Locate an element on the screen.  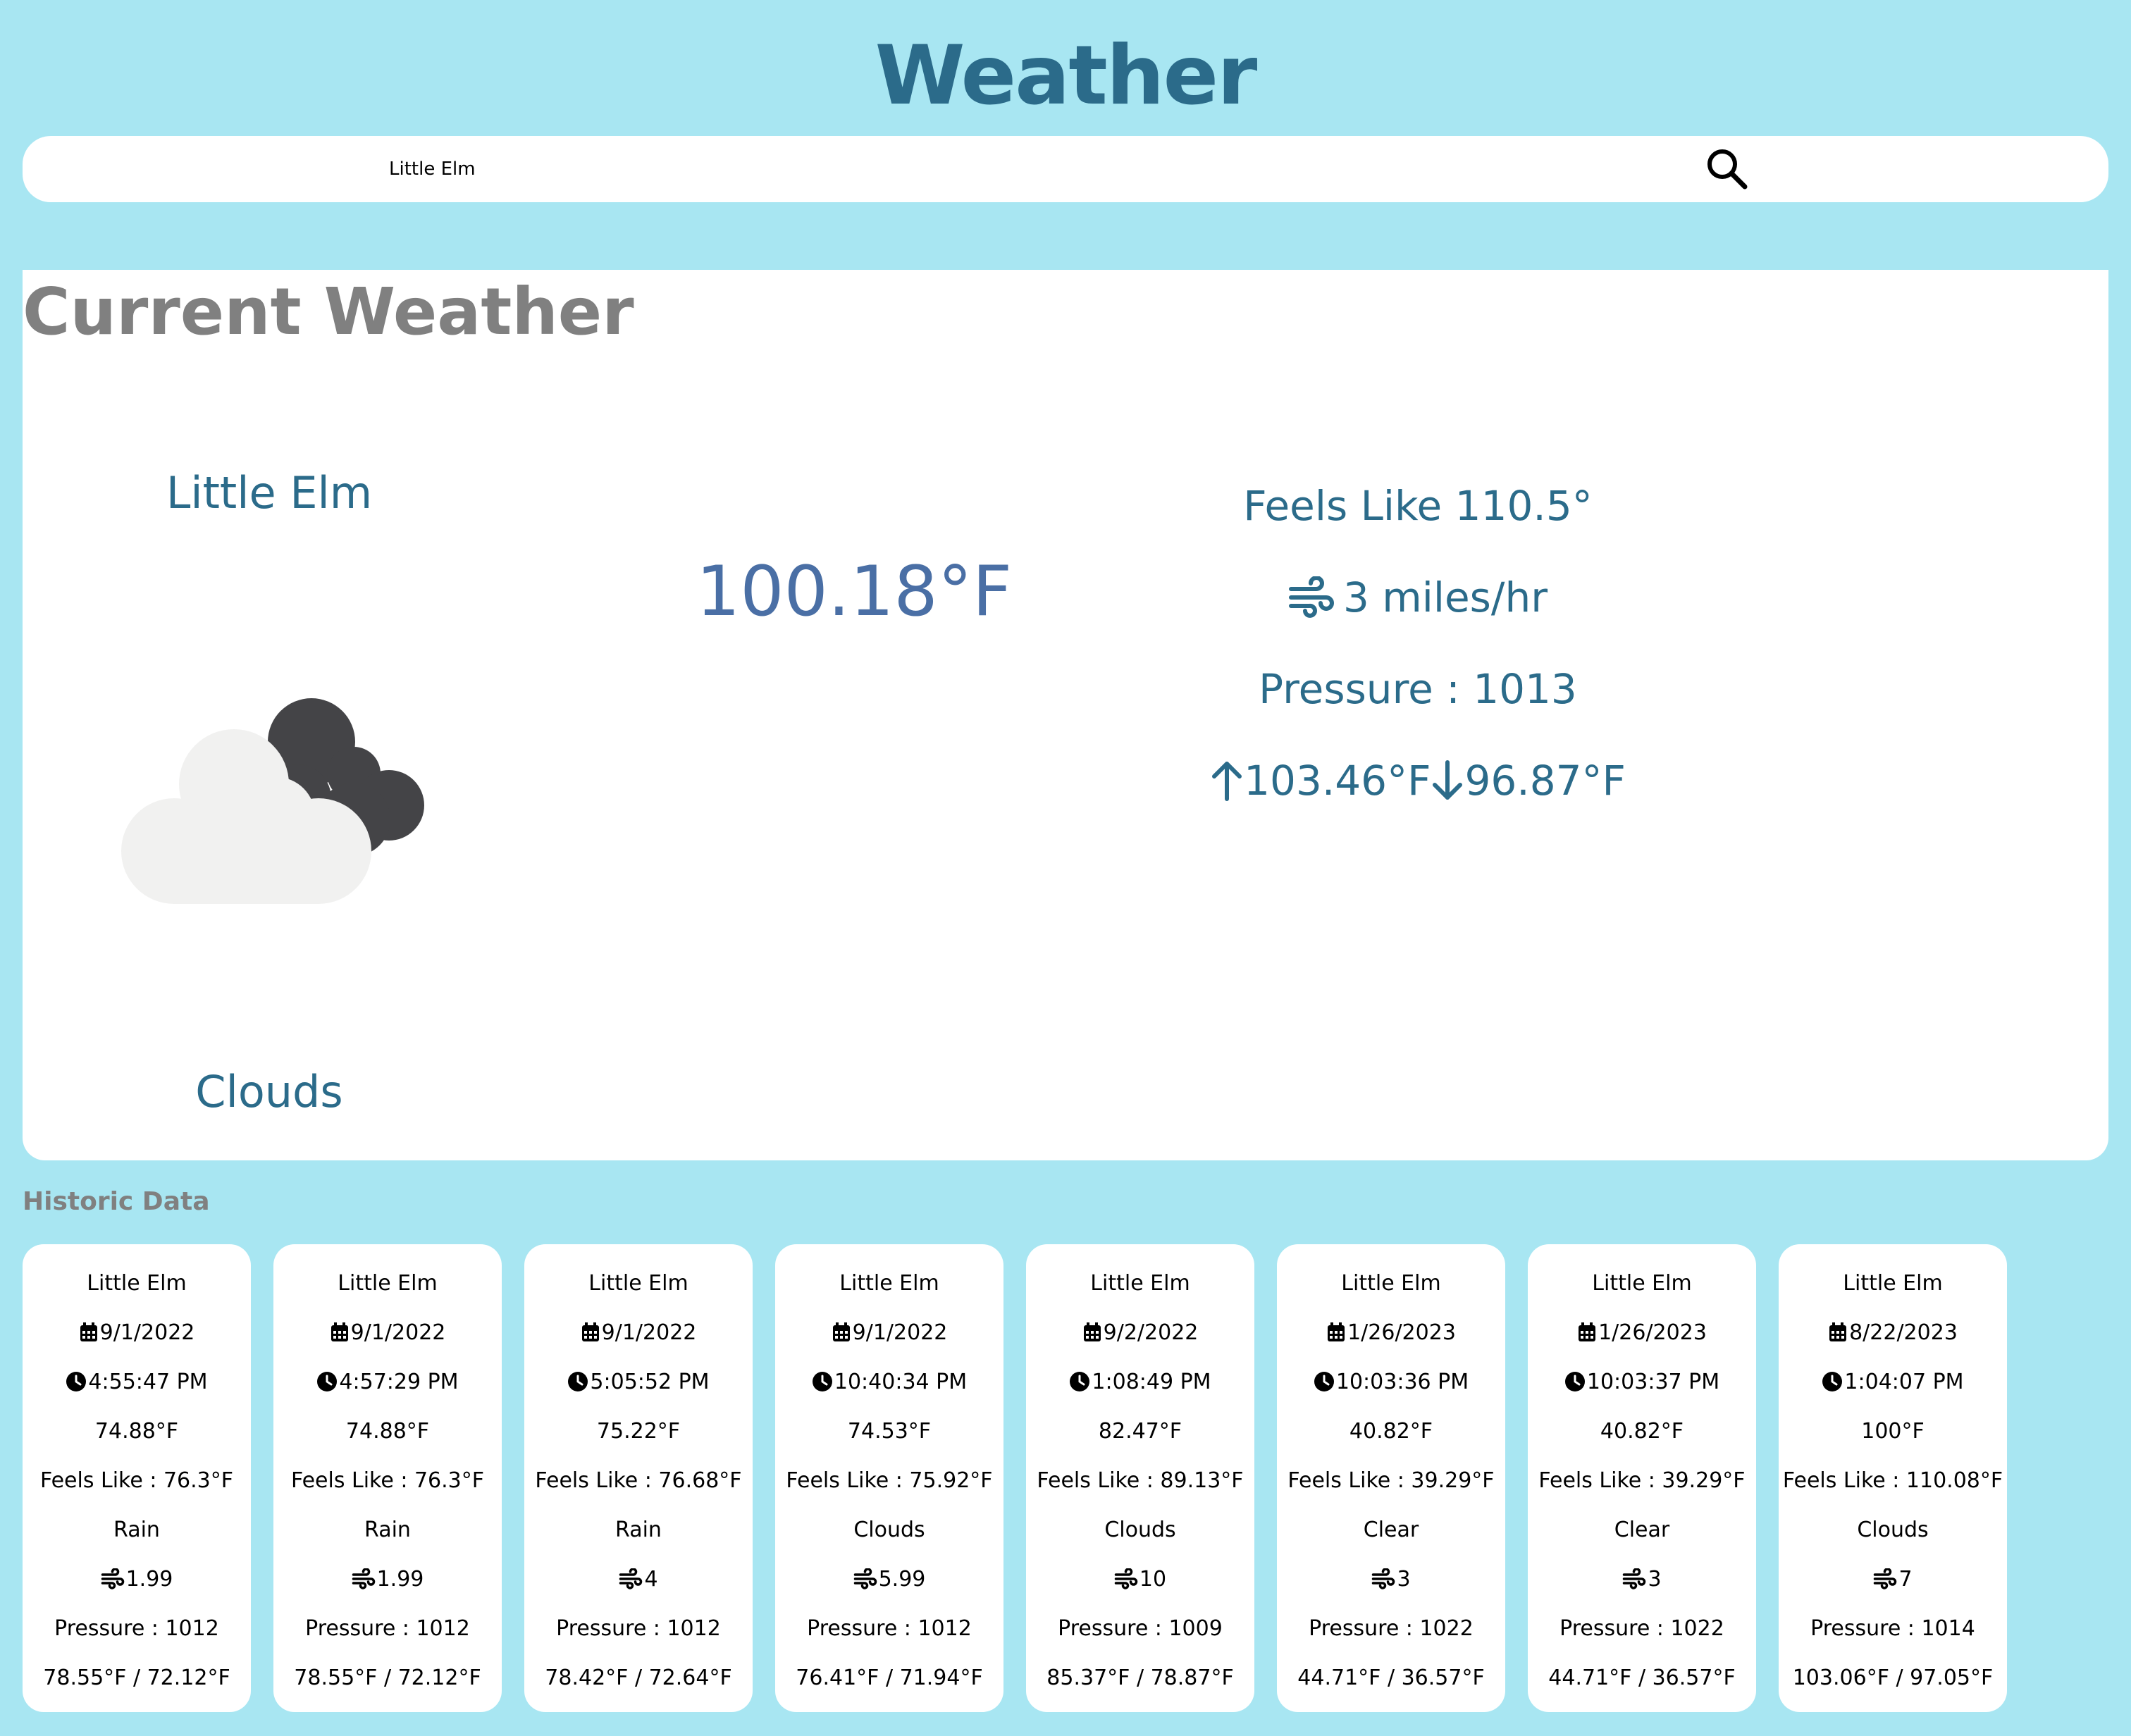
card-wind-row: 4 is located at coordinates (638, 1579).